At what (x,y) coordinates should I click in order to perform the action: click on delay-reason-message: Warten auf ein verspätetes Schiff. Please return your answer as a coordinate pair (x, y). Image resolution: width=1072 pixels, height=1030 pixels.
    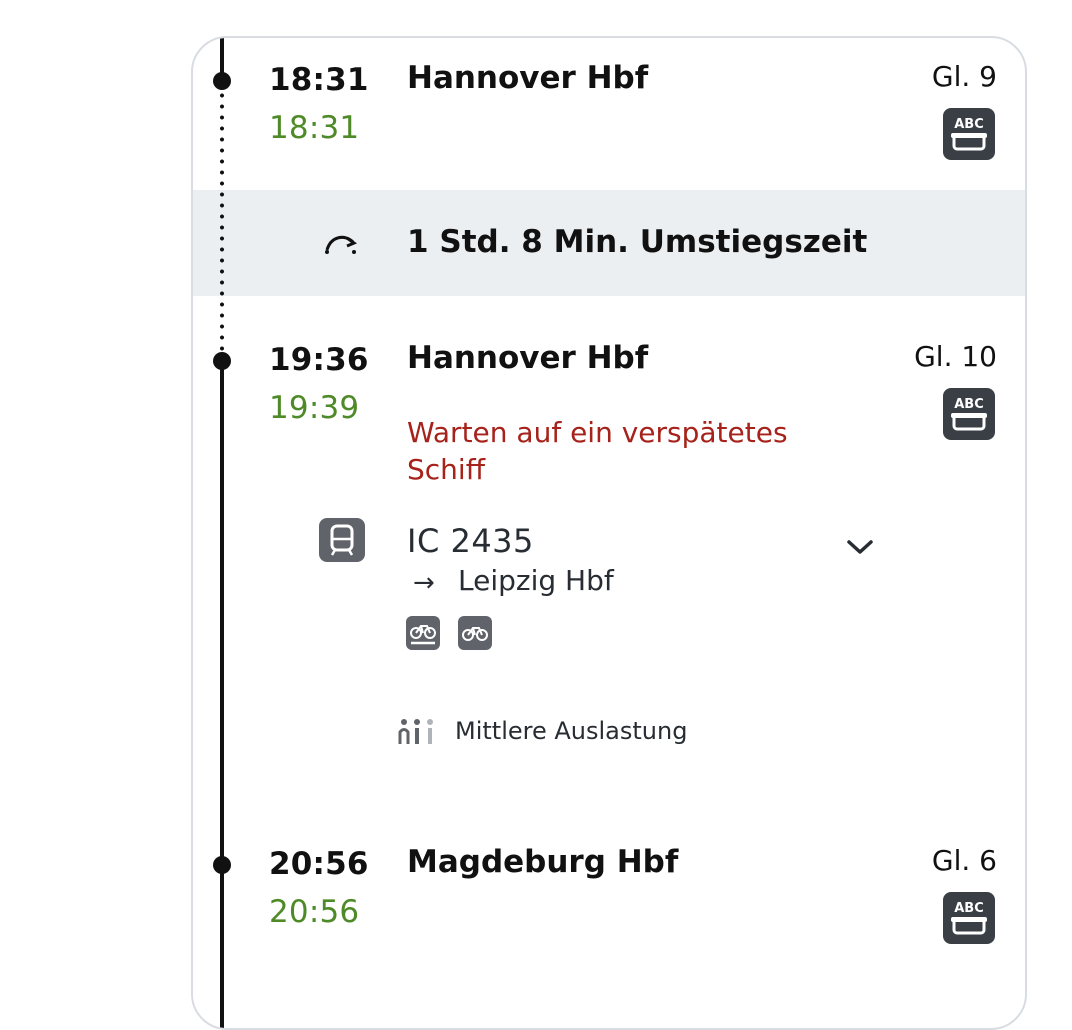
    Looking at the image, I should click on (597, 451).